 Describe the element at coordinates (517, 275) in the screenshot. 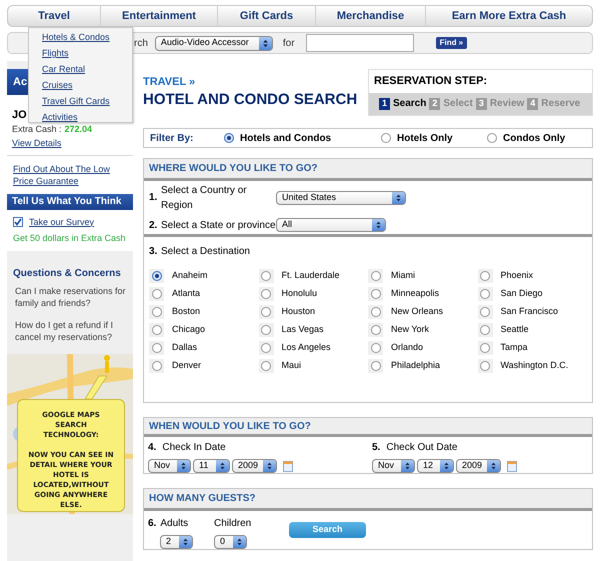

I see `destination-label: Phoenix` at that location.